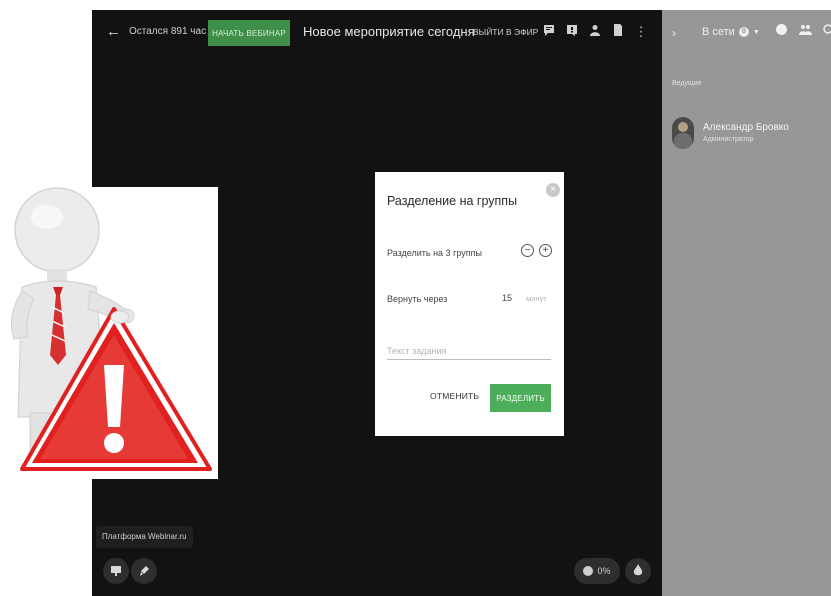 The image size is (831, 596). I want to click on task-text-input, so click(469, 351).